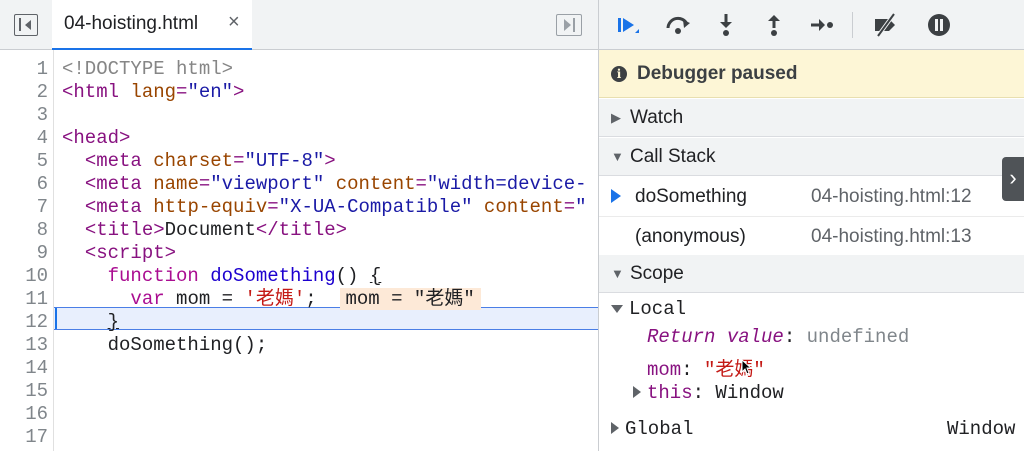 The width and height of the screenshot is (1024, 451). What do you see at coordinates (153, 276) in the screenshot?
I see `code-token: function` at bounding box center [153, 276].